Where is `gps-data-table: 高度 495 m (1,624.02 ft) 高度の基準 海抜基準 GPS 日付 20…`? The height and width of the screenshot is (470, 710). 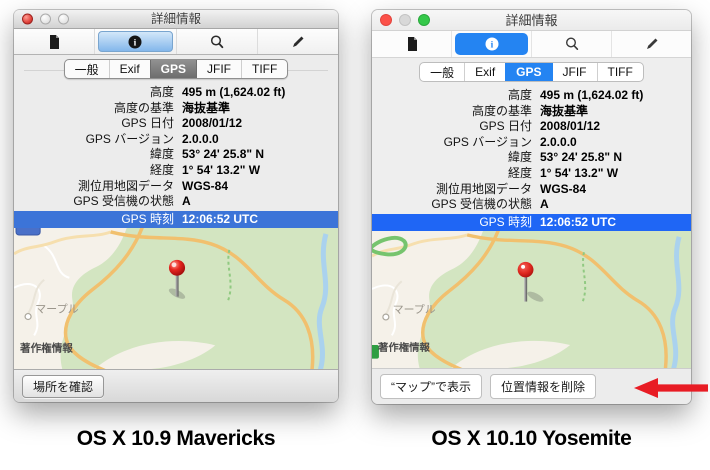 gps-data-table: 高度 495 m (1,624.02 ft) 高度の基準 海抜基準 GPS 日付 20… is located at coordinates (531, 150).